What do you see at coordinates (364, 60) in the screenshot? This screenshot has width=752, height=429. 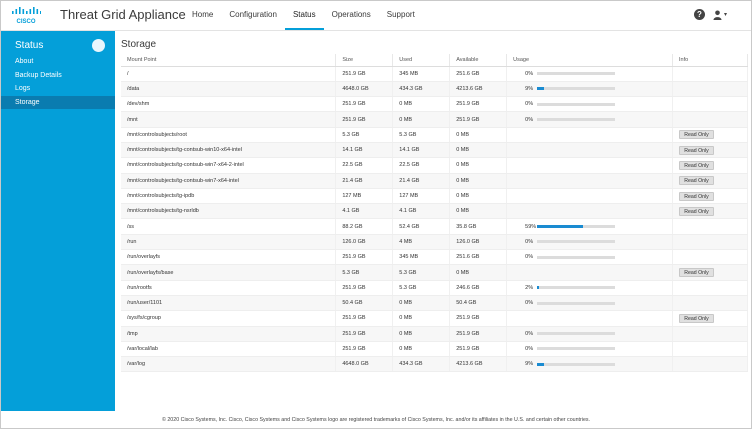 I see `column-header: Size` at bounding box center [364, 60].